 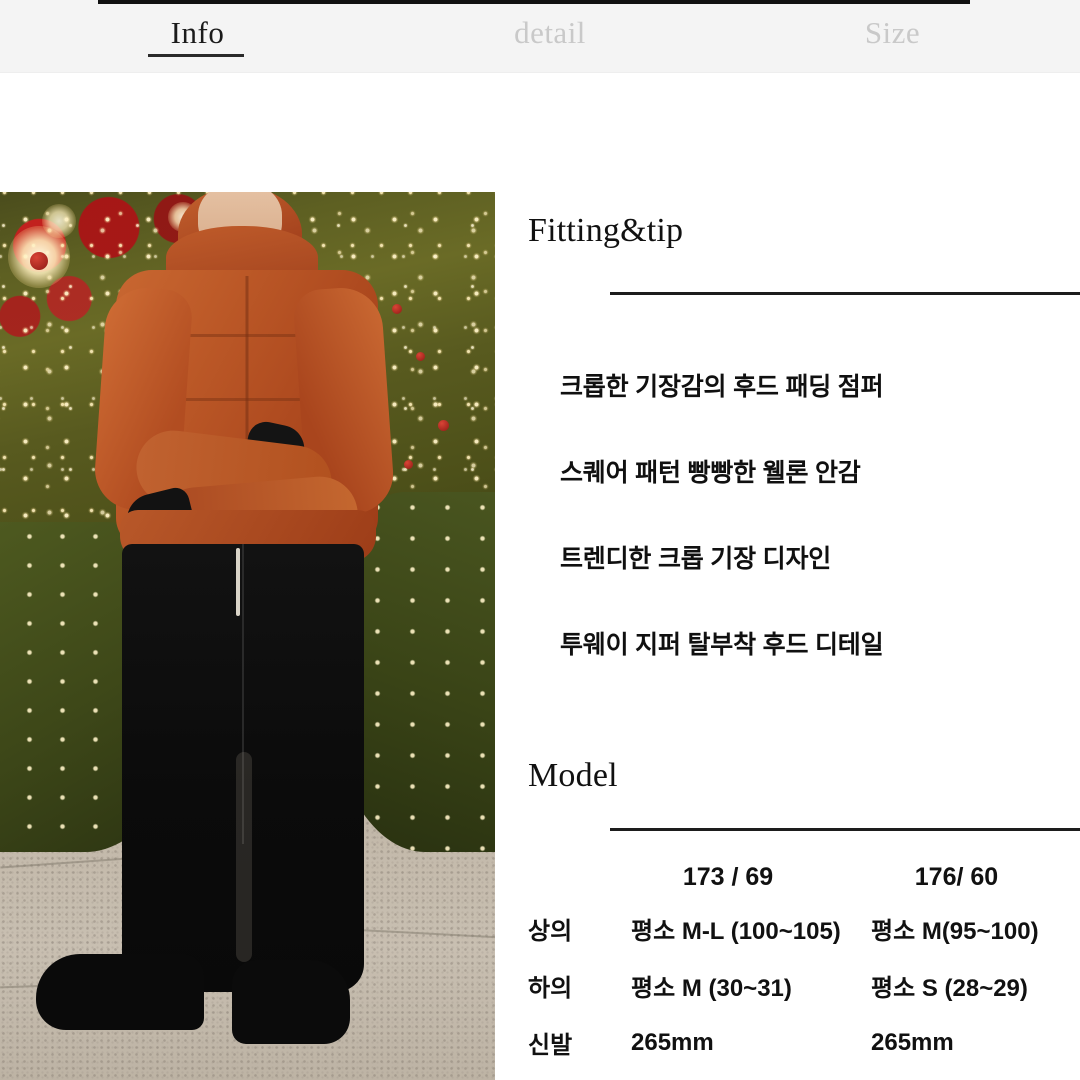 What do you see at coordinates (912, 1042) in the screenshot?
I see `spec-cell-model-b: 265mm` at bounding box center [912, 1042].